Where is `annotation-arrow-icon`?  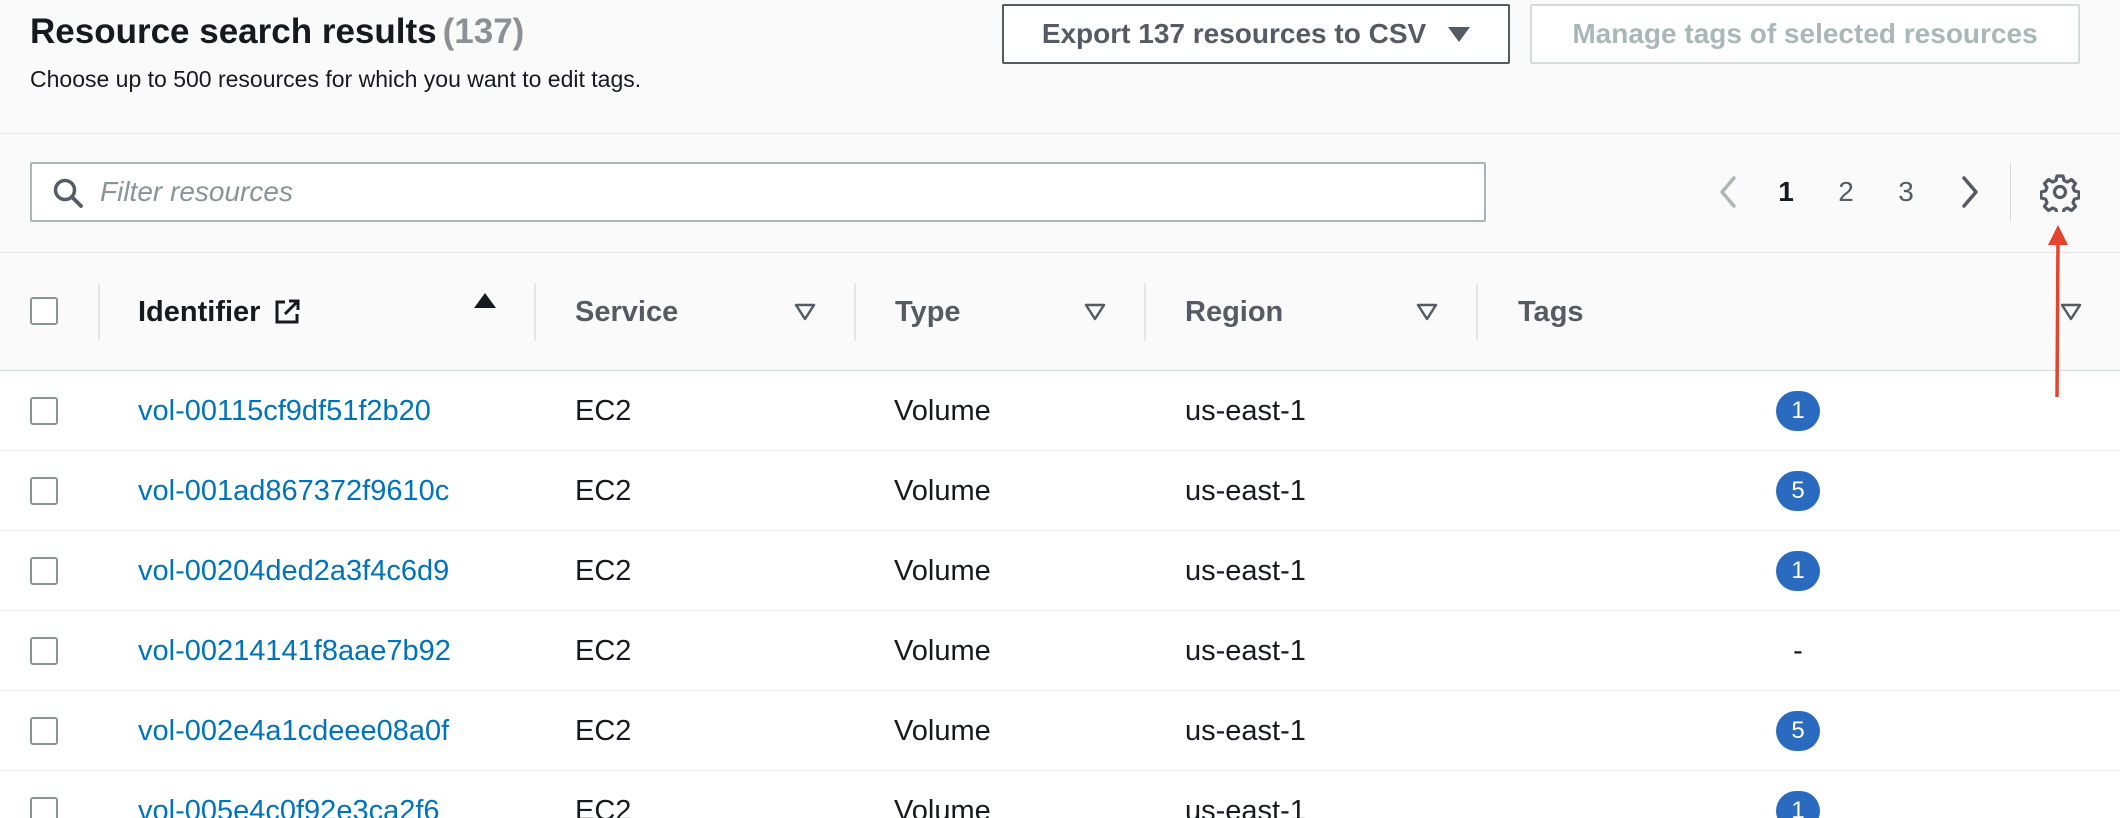 annotation-arrow-icon is located at coordinates (2058, 311).